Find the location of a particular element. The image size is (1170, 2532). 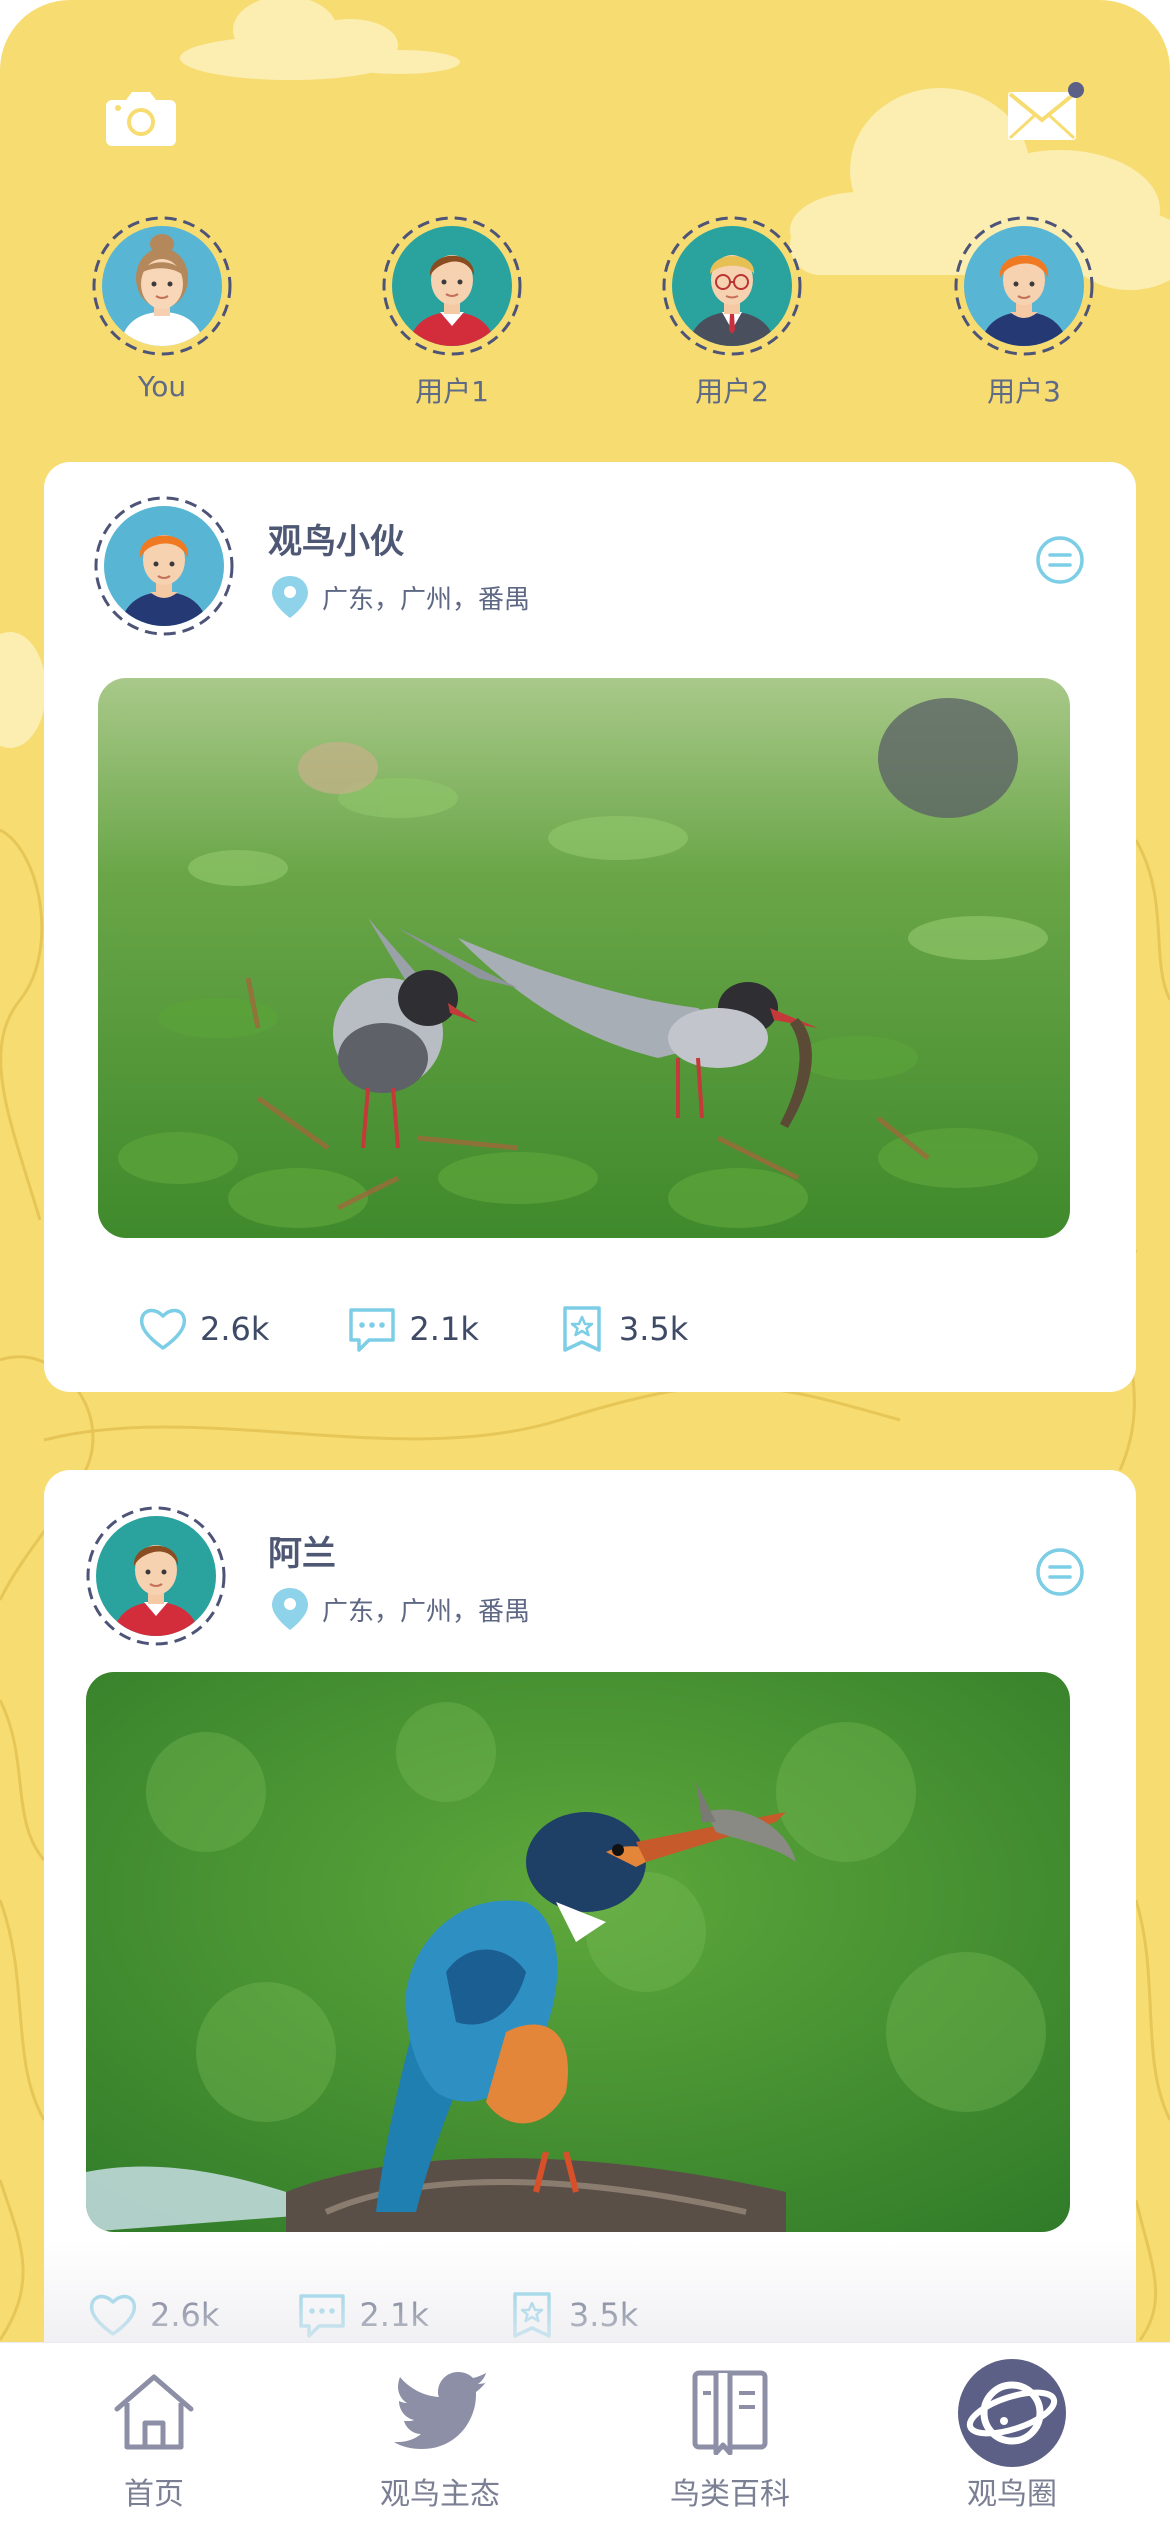

story-label: 用户1 is located at coordinates (452, 391).